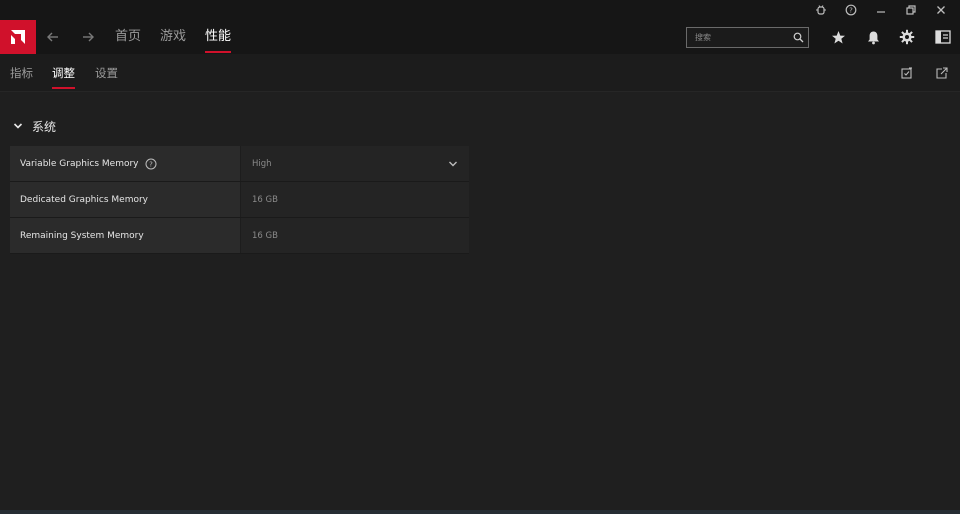 The image size is (960, 514). I want to click on section-header-system: 系统, so click(33, 126).